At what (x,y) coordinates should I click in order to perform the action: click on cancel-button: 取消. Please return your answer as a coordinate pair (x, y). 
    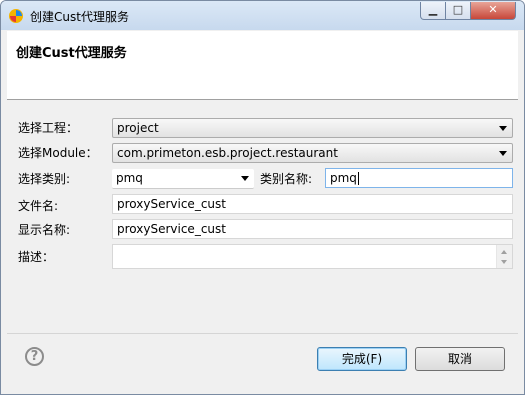
    Looking at the image, I should click on (460, 359).